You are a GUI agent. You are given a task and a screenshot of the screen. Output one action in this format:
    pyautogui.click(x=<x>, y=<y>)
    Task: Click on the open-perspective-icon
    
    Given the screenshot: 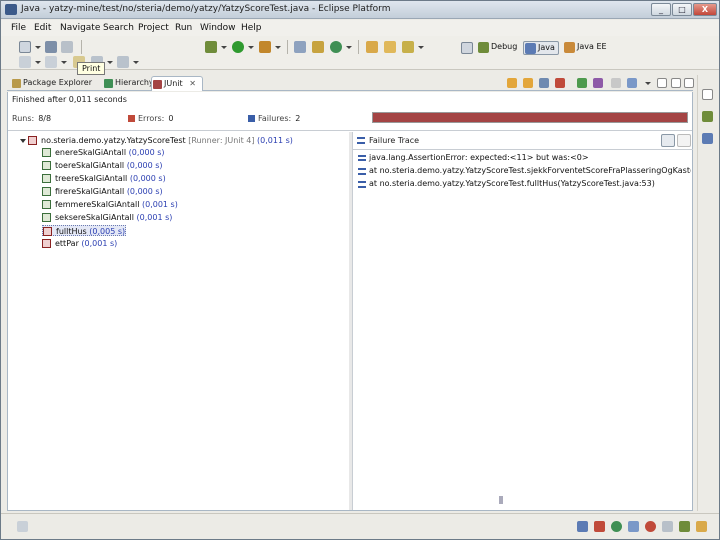 What is the action you would take?
    pyautogui.click(x=467, y=48)
    